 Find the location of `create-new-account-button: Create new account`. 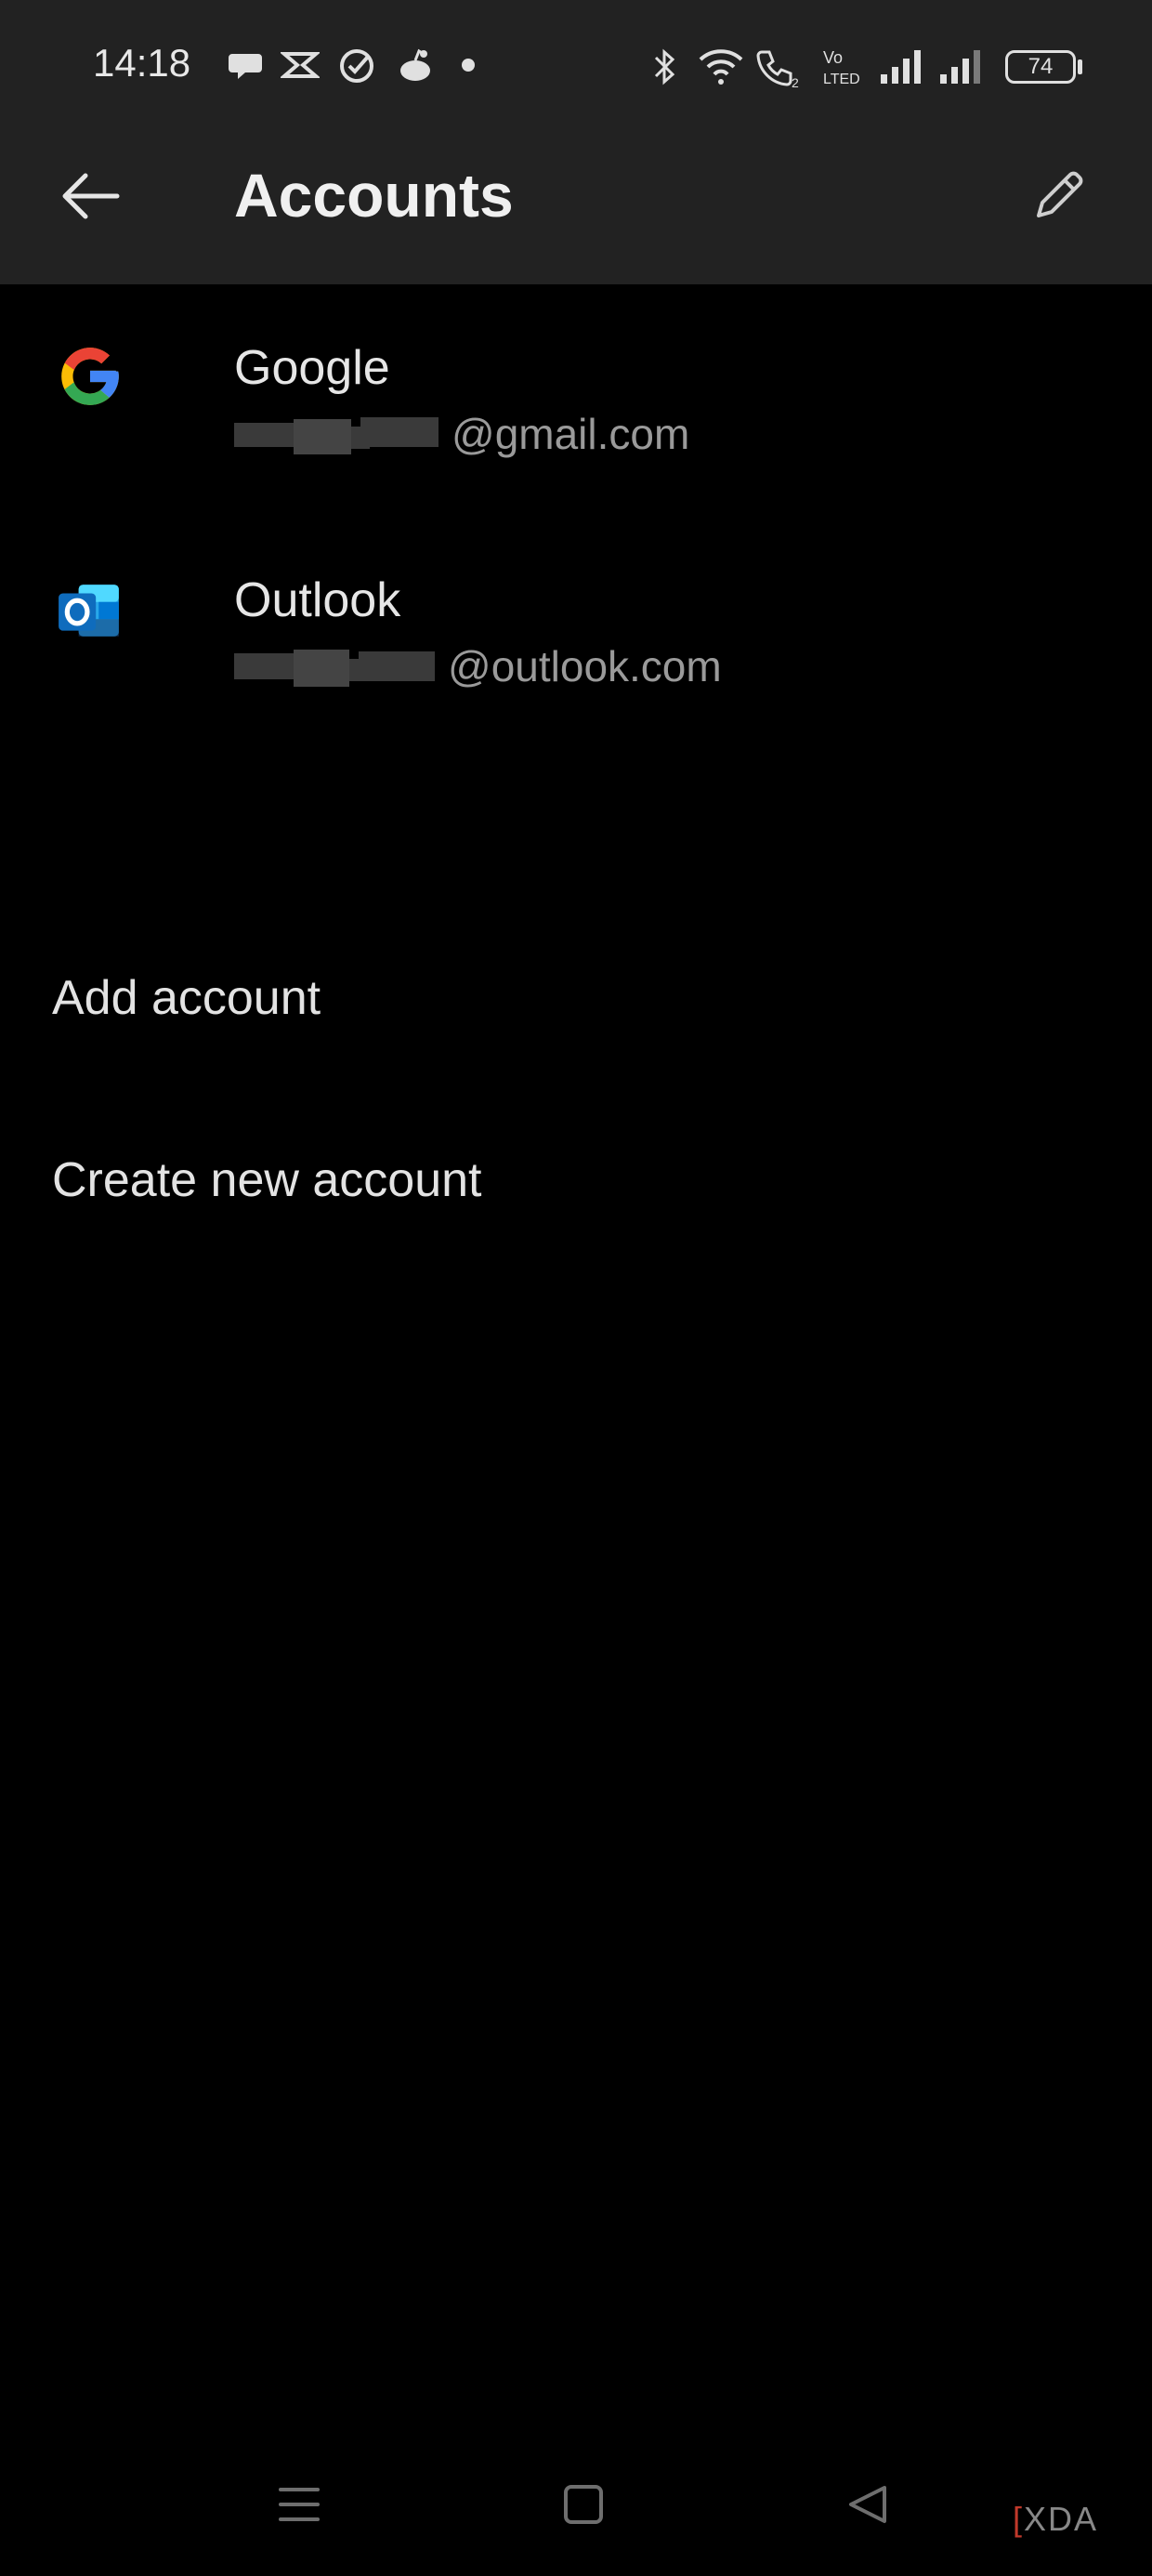

create-new-account-button: Create new account is located at coordinates (267, 1180).